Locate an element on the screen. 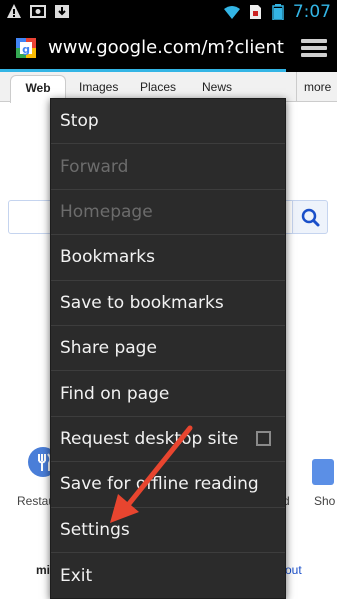  status-bar-notifications is located at coordinates (38, 11).